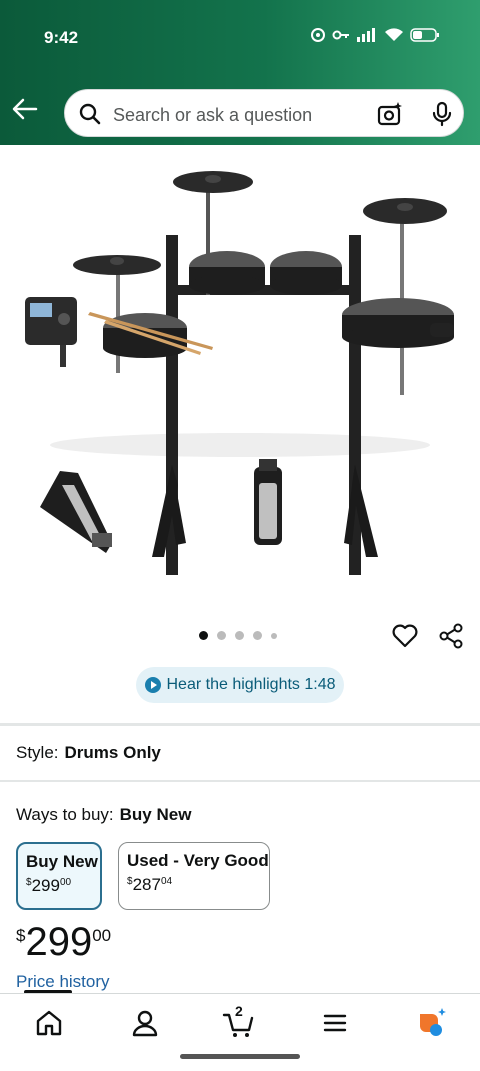 The height and width of the screenshot is (1071, 480). I want to click on ways-label: Ways to buy:, so click(65, 814).